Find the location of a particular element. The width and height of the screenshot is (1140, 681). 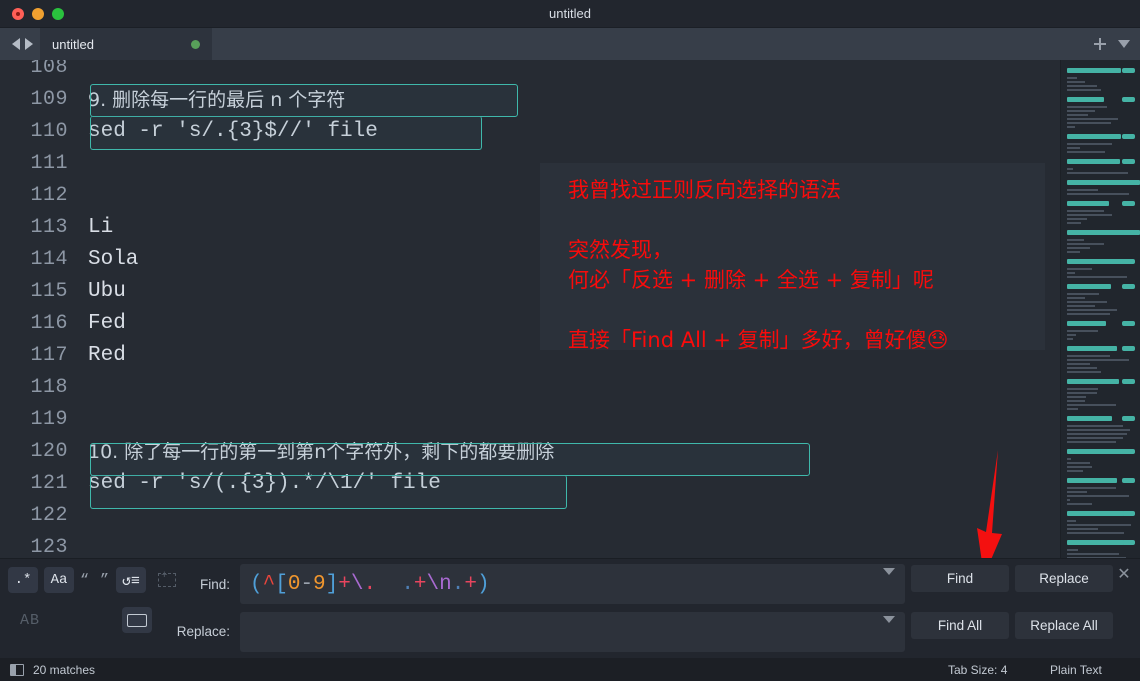

line-number: 114 is located at coordinates (49, 259).